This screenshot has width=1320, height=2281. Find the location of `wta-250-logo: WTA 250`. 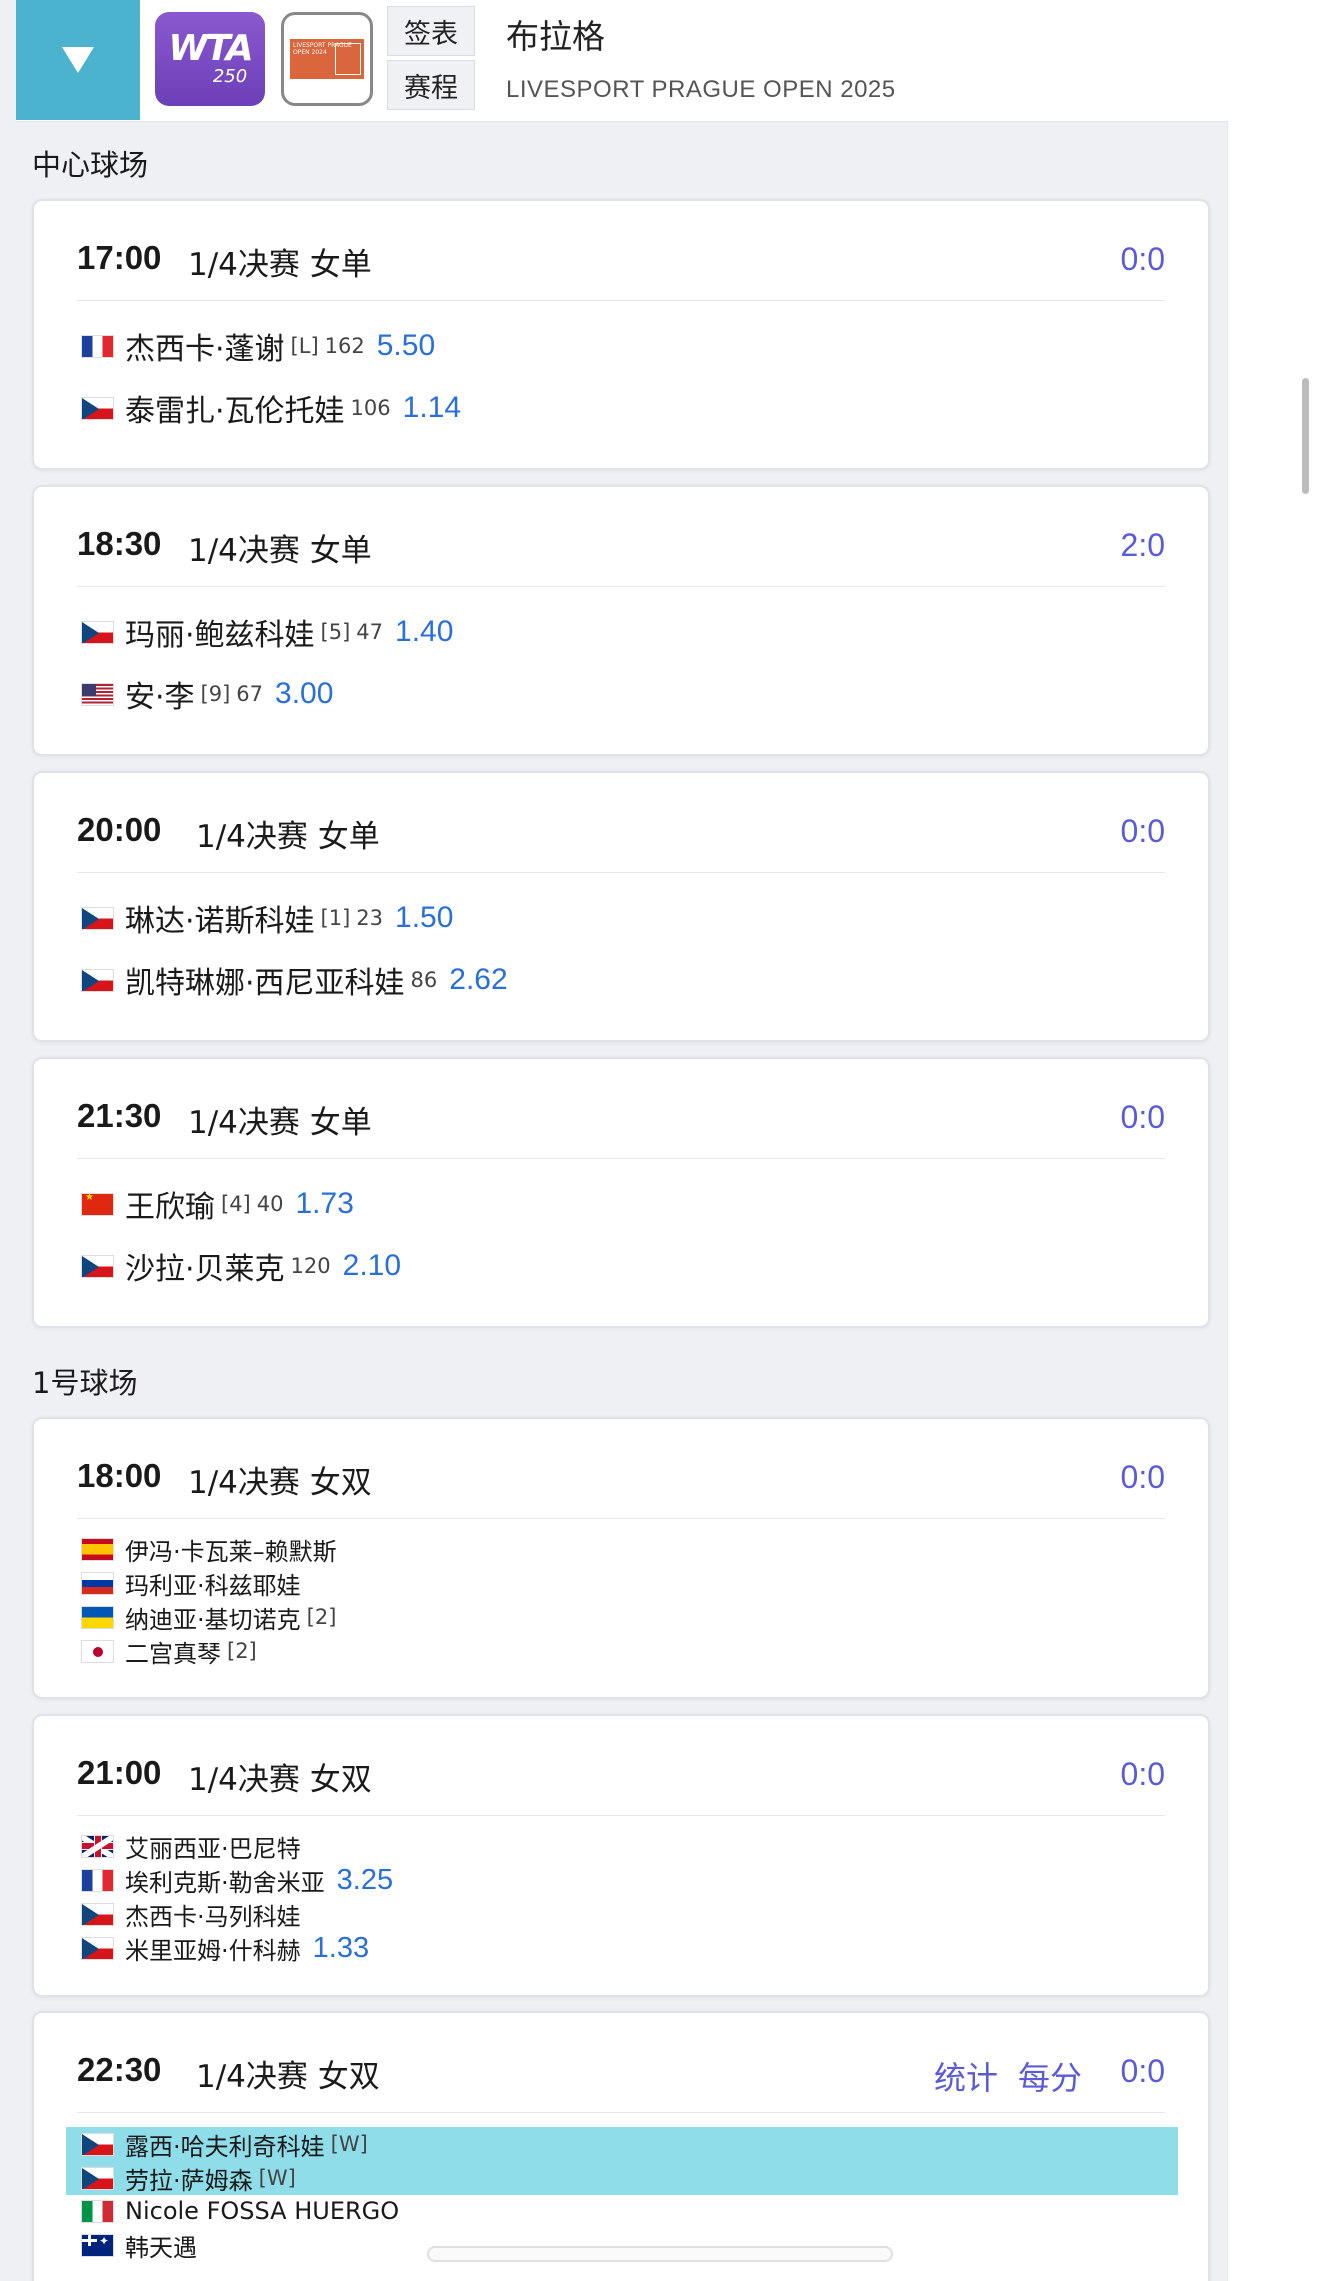

wta-250-logo: WTA 250 is located at coordinates (210, 59).